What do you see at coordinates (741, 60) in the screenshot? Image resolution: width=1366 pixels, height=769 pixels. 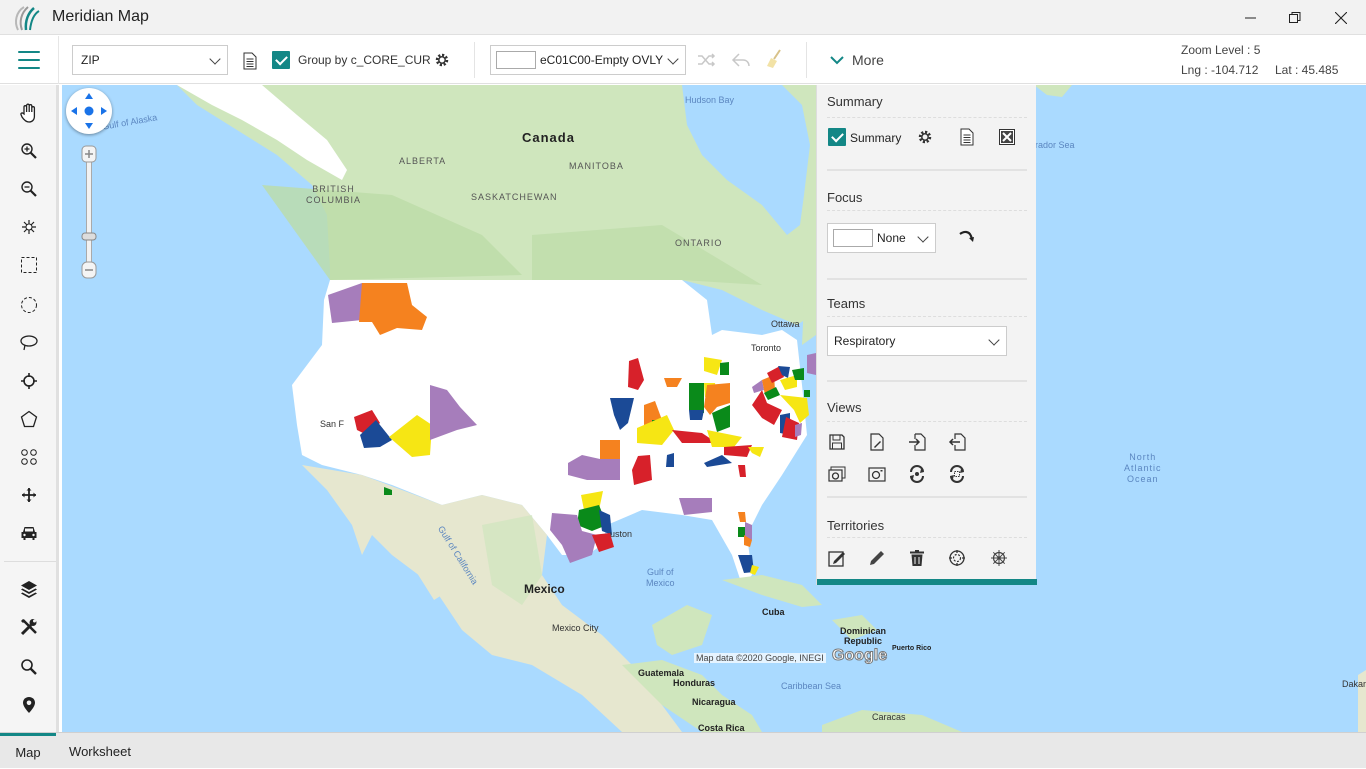 I see `undo-button` at bounding box center [741, 60].